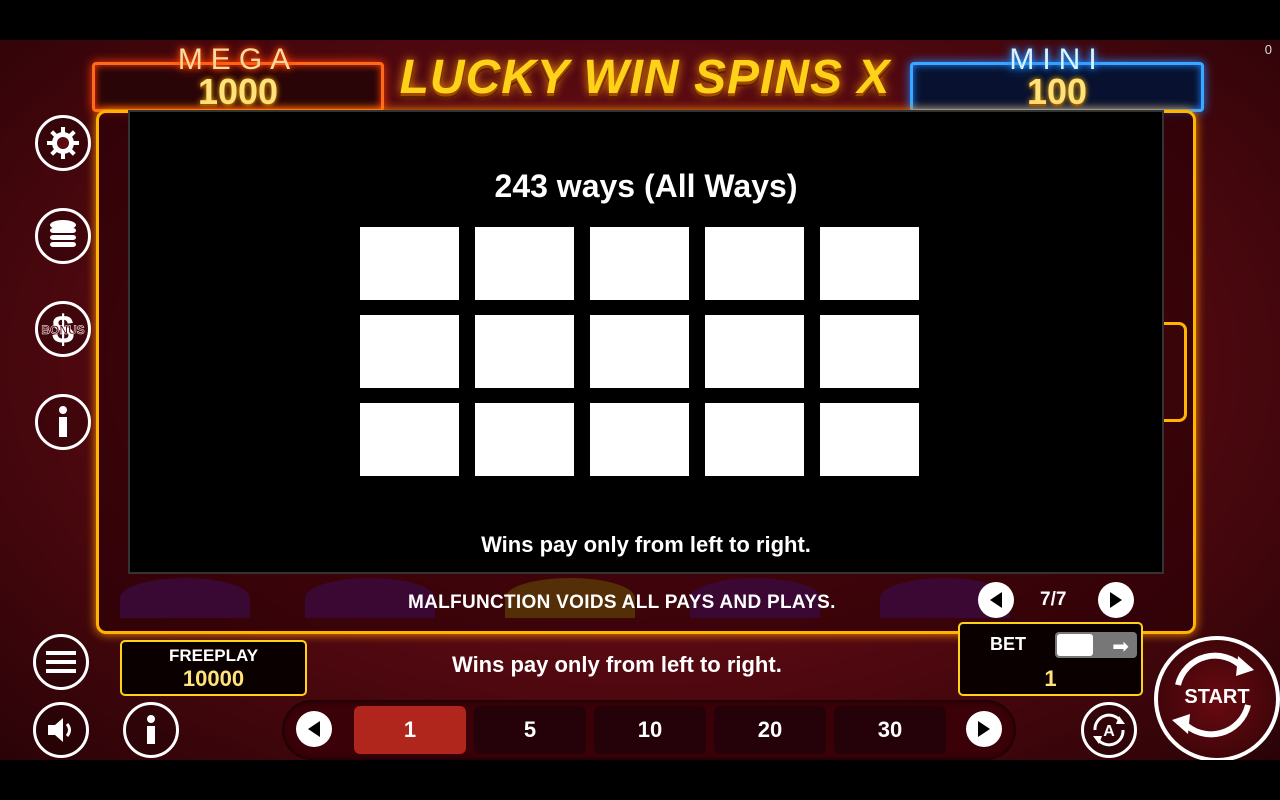  I want to click on ways-title: 243 ways (All Ways), so click(646, 186).